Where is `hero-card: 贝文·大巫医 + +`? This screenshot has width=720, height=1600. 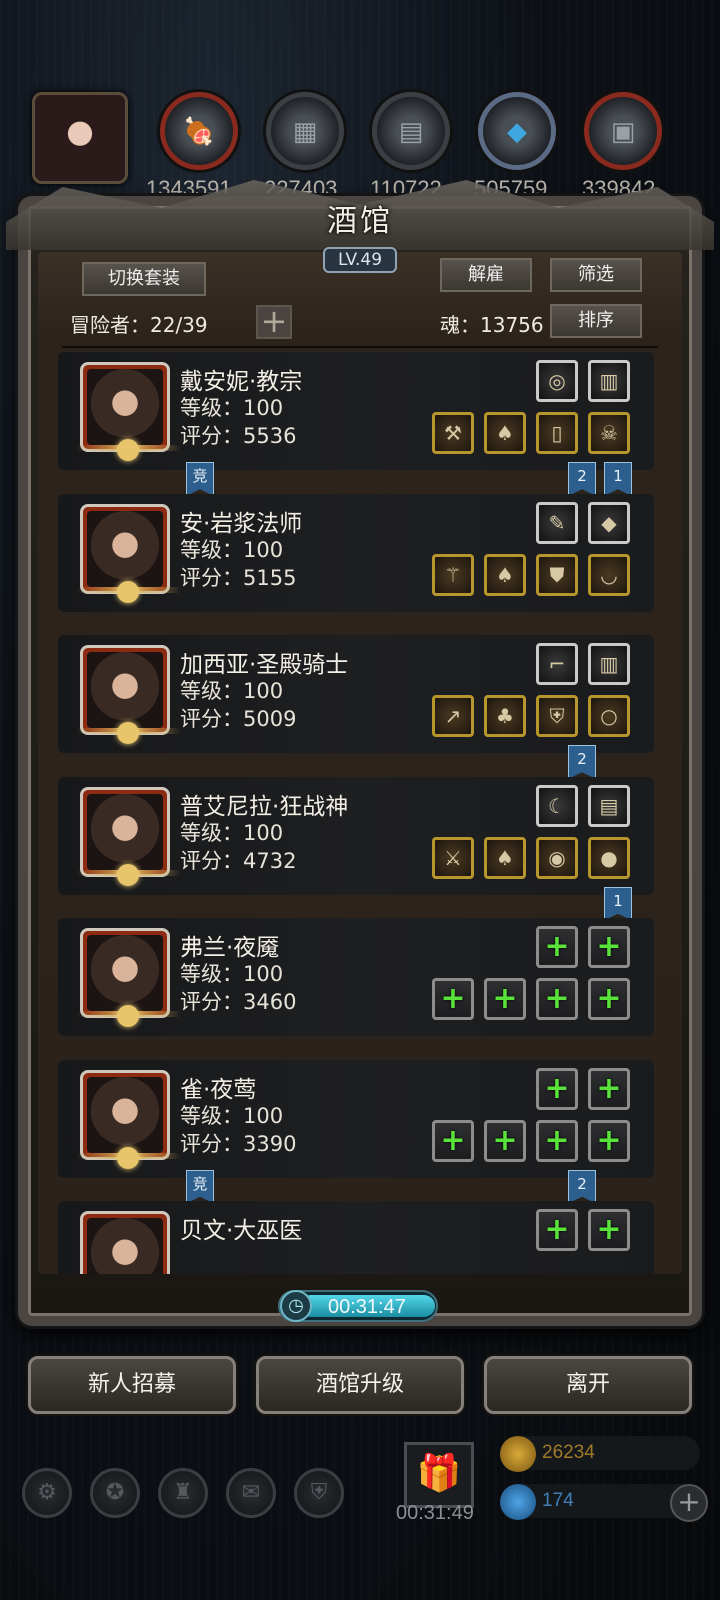 hero-card: 贝文·大巫医 + + is located at coordinates (356, 1237).